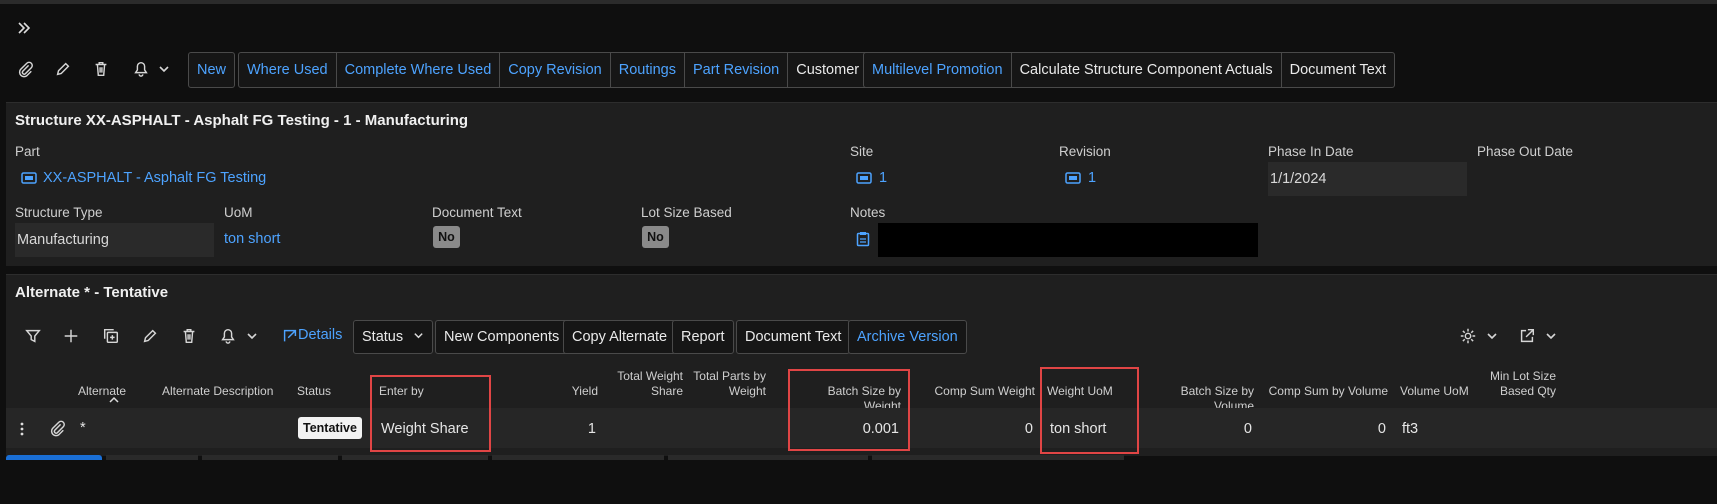 Image resolution: width=1717 pixels, height=504 pixels. I want to click on report-button: Report, so click(703, 337).